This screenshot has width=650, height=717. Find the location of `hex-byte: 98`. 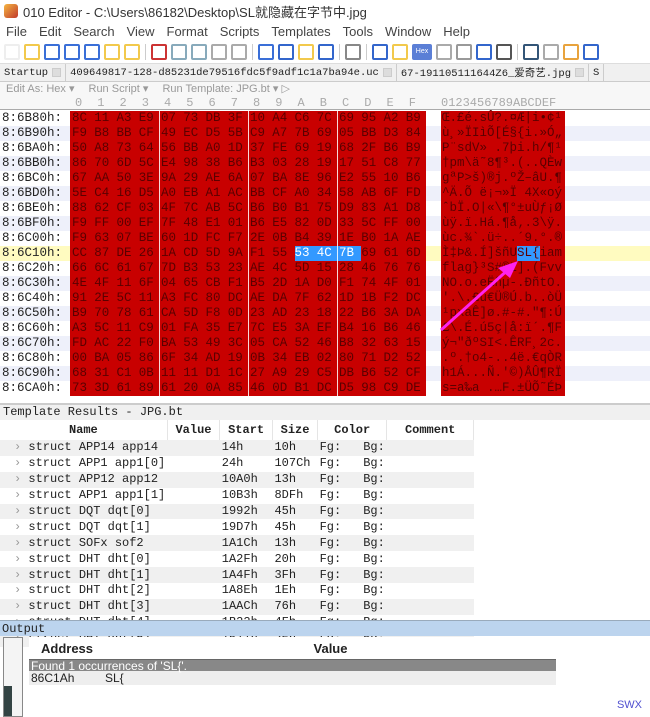

hex-byte: 98 is located at coordinates (372, 388).